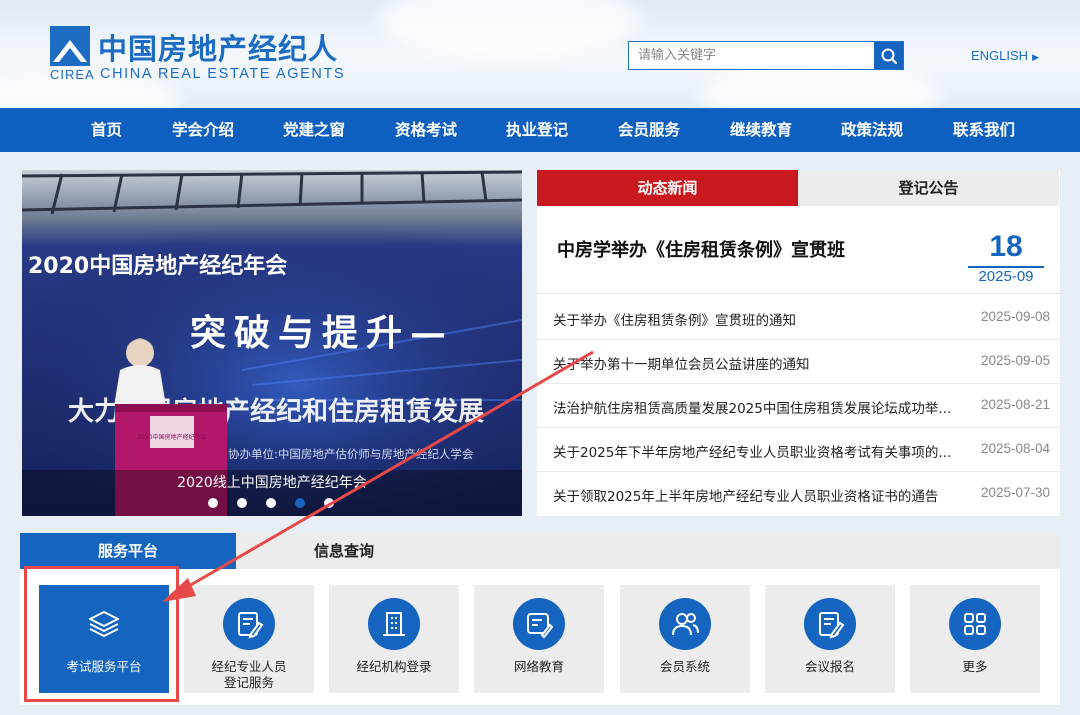  Describe the element at coordinates (984, 130) in the screenshot. I see `nav-item-contact: 联系我们` at that location.